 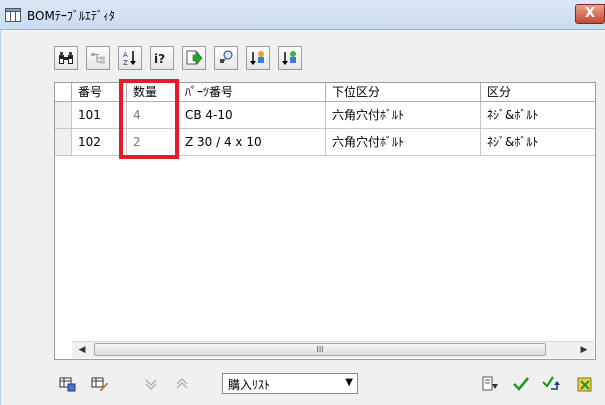 I want to click on apply-button, so click(x=551, y=384).